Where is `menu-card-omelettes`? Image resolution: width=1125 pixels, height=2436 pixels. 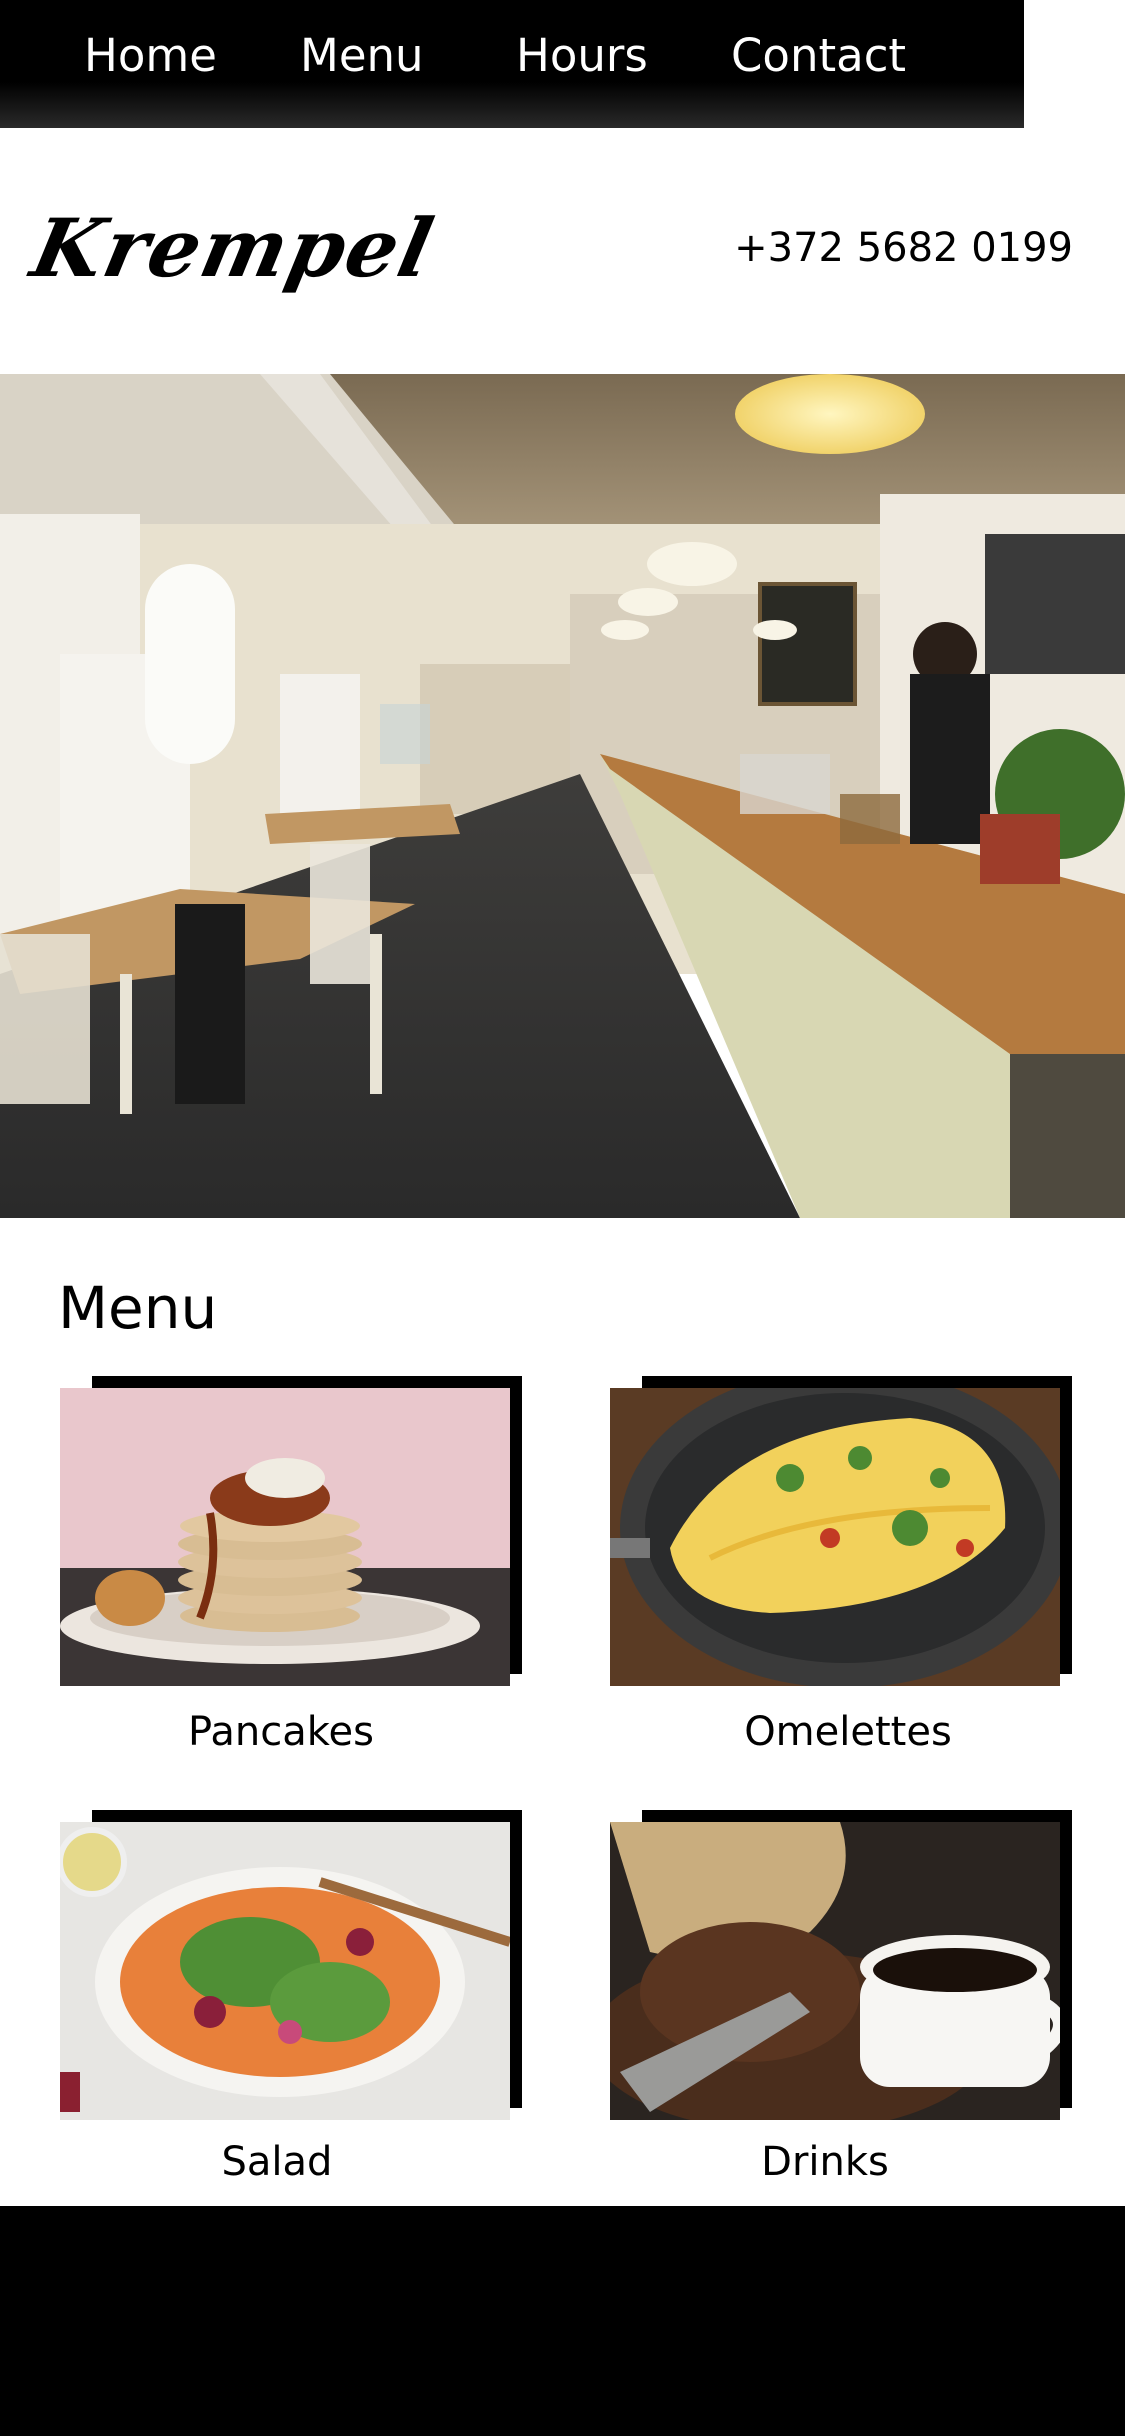
menu-card-omelettes is located at coordinates (845, 1531).